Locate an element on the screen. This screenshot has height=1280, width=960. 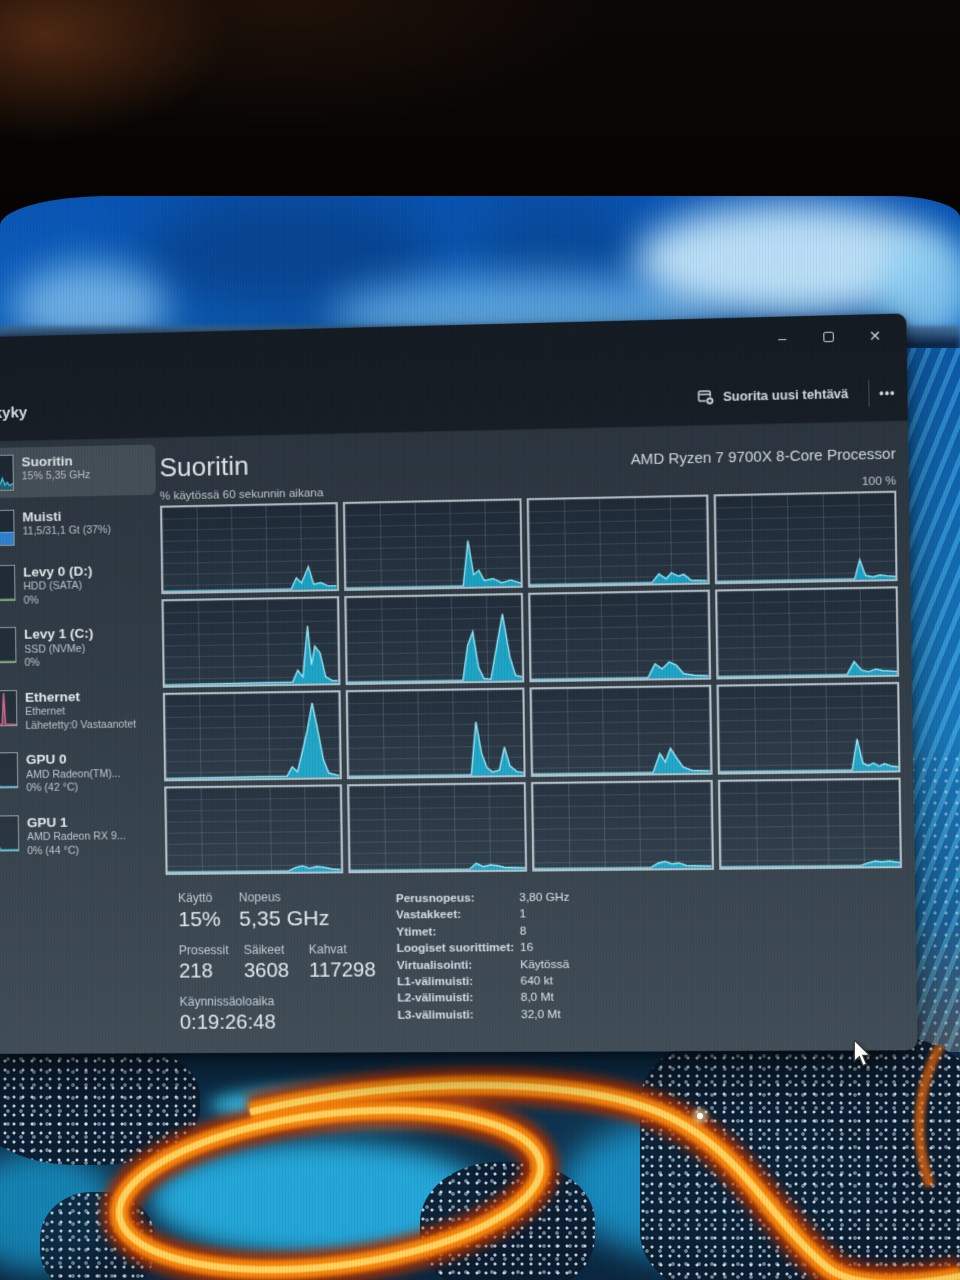
sidebar-item-title: Muisti is located at coordinates (42, 516).